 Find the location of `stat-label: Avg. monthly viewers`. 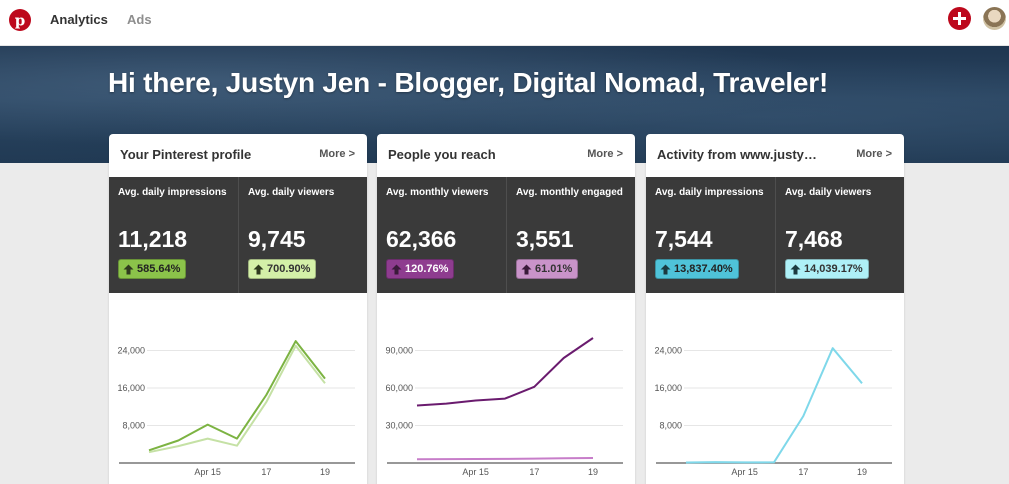

stat-label: Avg. monthly viewers is located at coordinates (437, 192).